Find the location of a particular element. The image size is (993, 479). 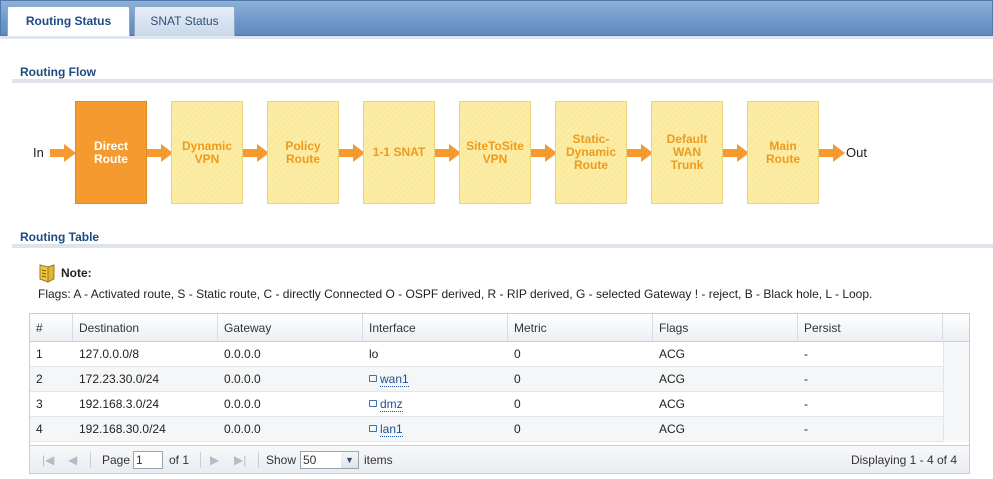

chevron-down-icon: ▼ is located at coordinates (350, 460).